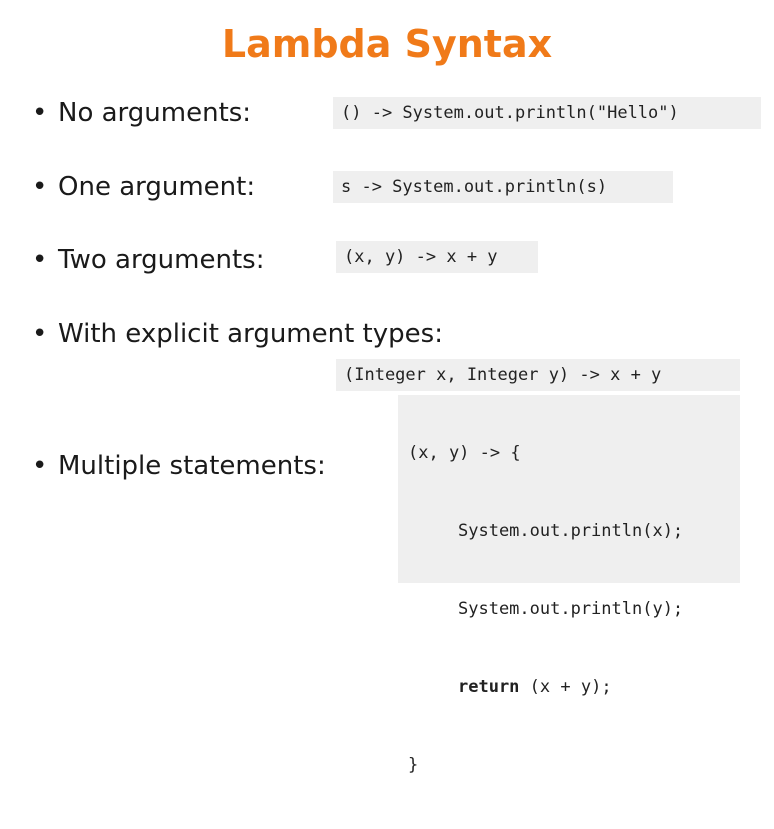 The height and width of the screenshot is (829, 774). I want to click on bullet-no-arguments: • No arguments:, so click(141, 113).